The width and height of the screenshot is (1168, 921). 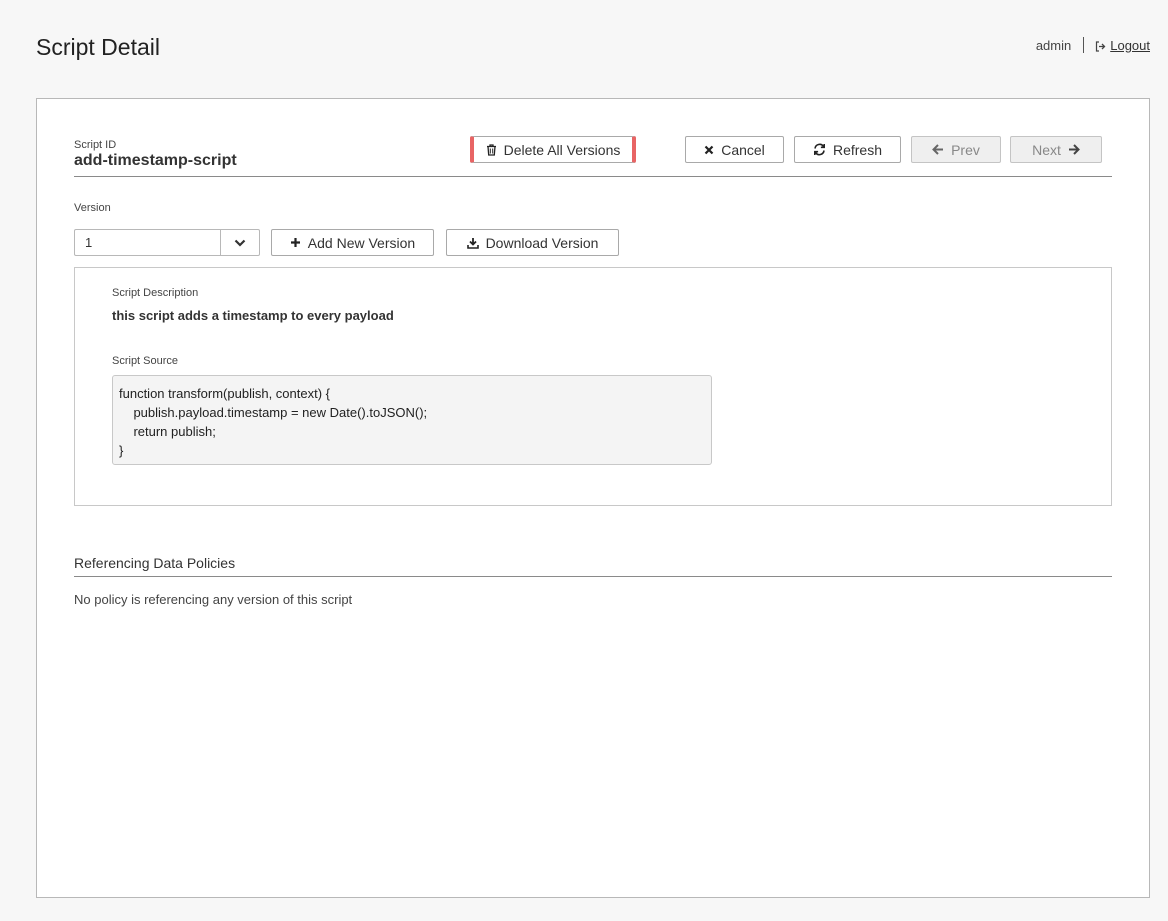 What do you see at coordinates (145, 361) in the screenshot?
I see `script-source-label: Script Source` at bounding box center [145, 361].